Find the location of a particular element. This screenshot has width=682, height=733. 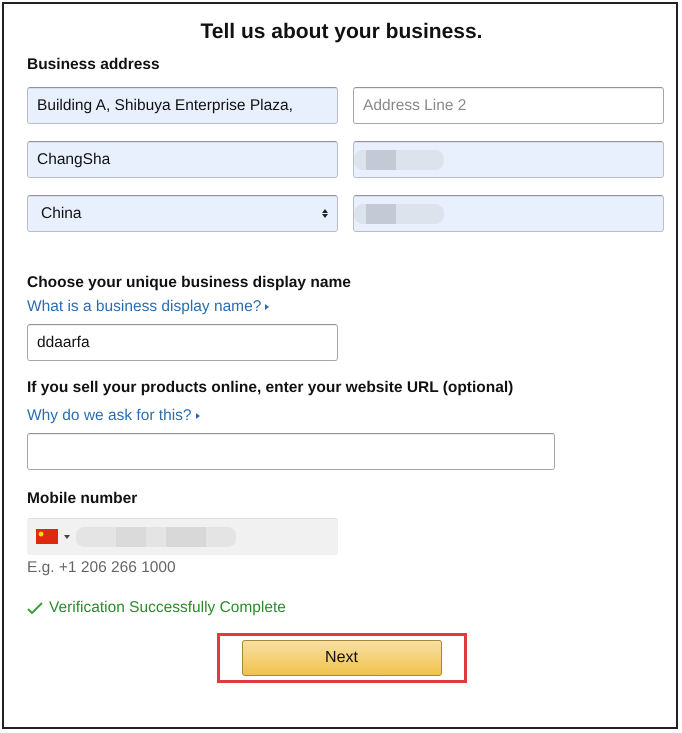

display-name-field: ddaarfa is located at coordinates (182, 342).